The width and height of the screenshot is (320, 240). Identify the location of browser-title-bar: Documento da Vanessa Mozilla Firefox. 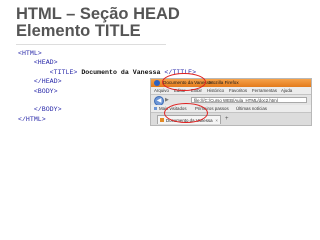
(231, 83).